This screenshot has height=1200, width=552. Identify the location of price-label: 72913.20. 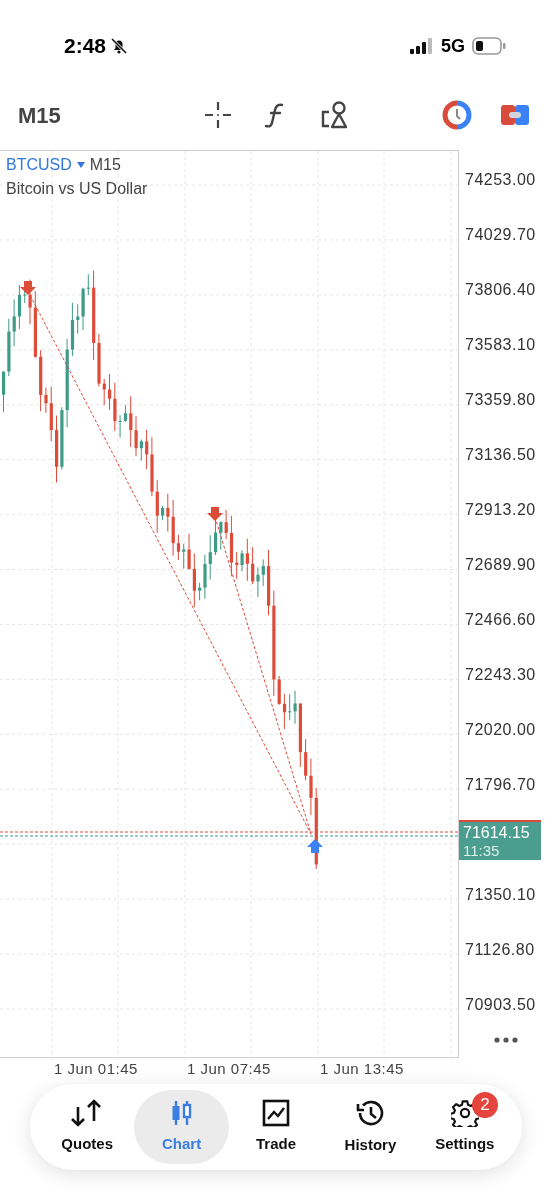
(500, 510).